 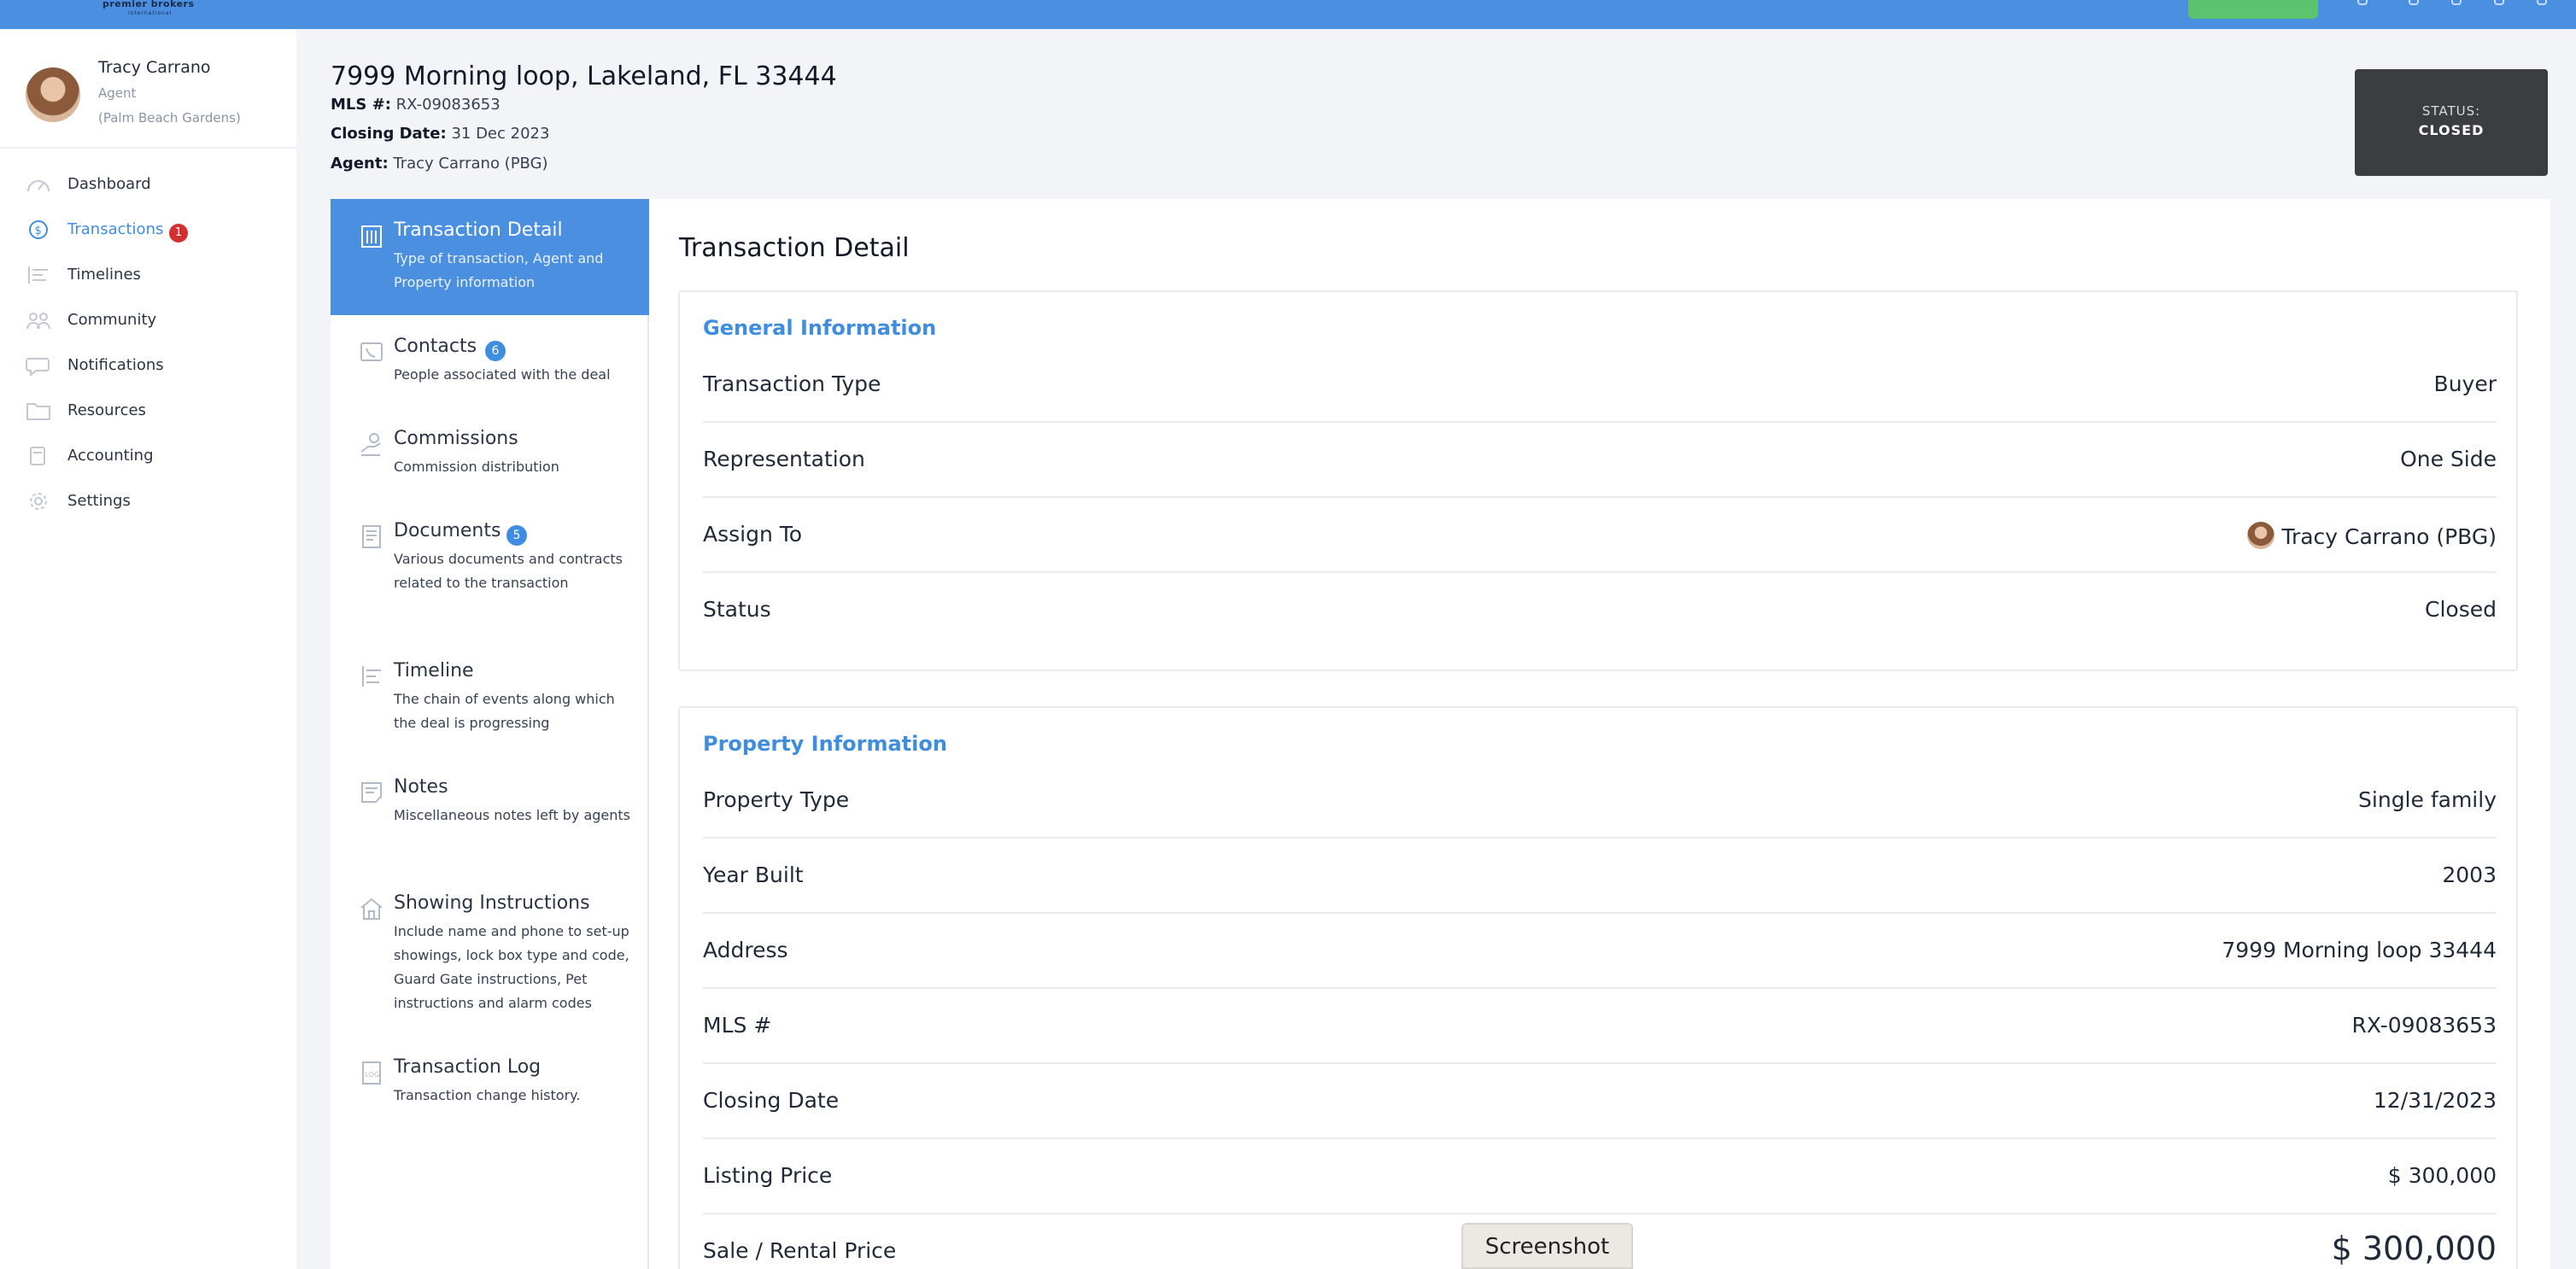 I want to click on agent-value: Tracy Carrano (PBG), so click(x=470, y=164).